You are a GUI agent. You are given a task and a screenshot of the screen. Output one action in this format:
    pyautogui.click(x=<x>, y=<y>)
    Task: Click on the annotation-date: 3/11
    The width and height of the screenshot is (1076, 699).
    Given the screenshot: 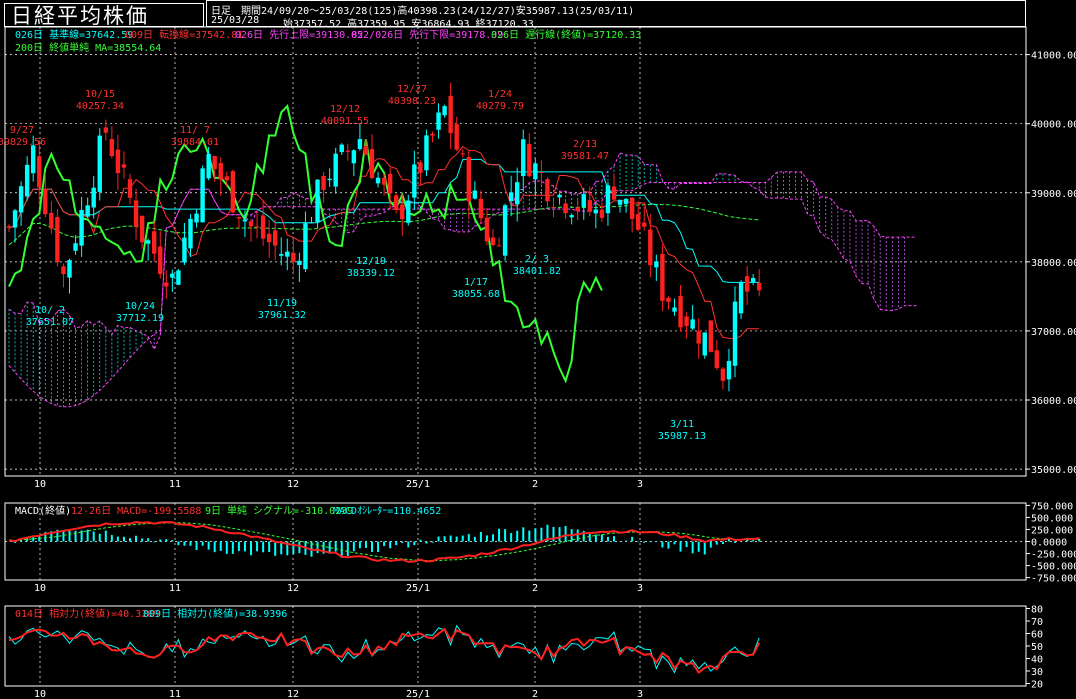 What is the action you would take?
    pyautogui.click(x=682, y=424)
    